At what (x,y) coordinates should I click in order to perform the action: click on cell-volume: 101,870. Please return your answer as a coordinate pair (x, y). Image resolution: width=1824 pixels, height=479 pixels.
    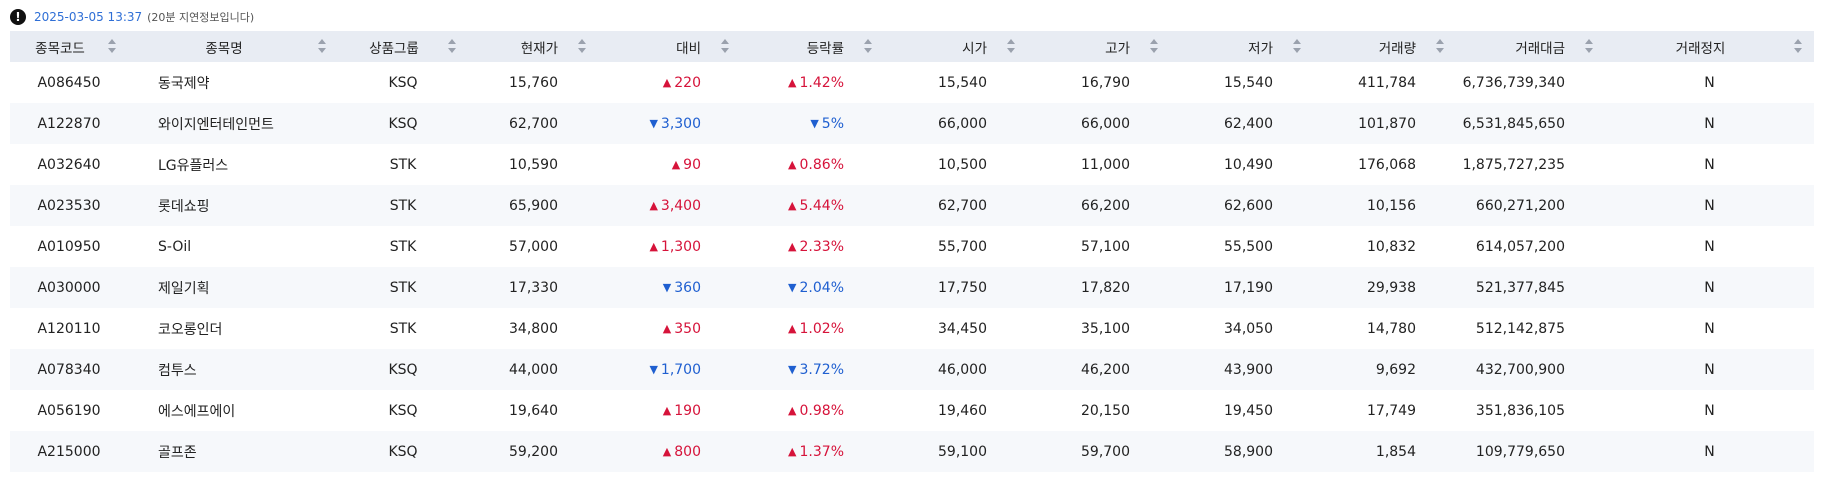
    Looking at the image, I should click on (1387, 123).